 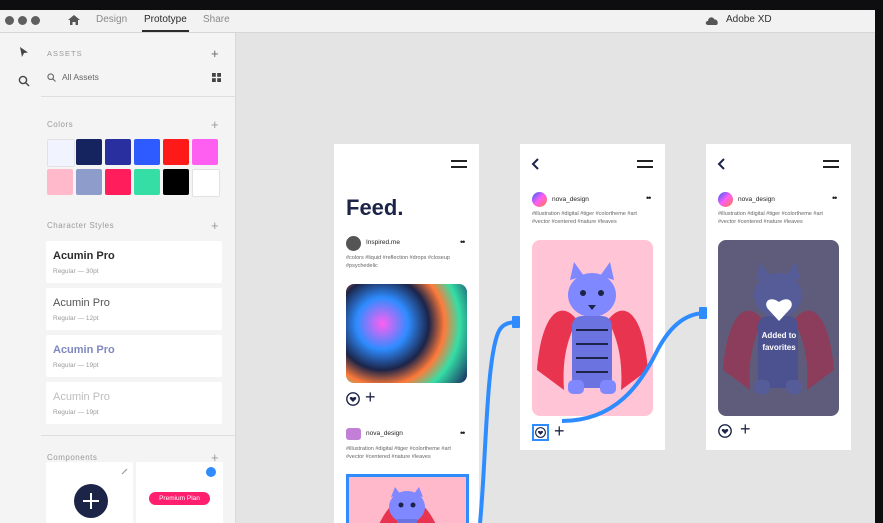 What do you see at coordinates (215, 225) in the screenshot?
I see `add-character-style-button: +` at bounding box center [215, 225].